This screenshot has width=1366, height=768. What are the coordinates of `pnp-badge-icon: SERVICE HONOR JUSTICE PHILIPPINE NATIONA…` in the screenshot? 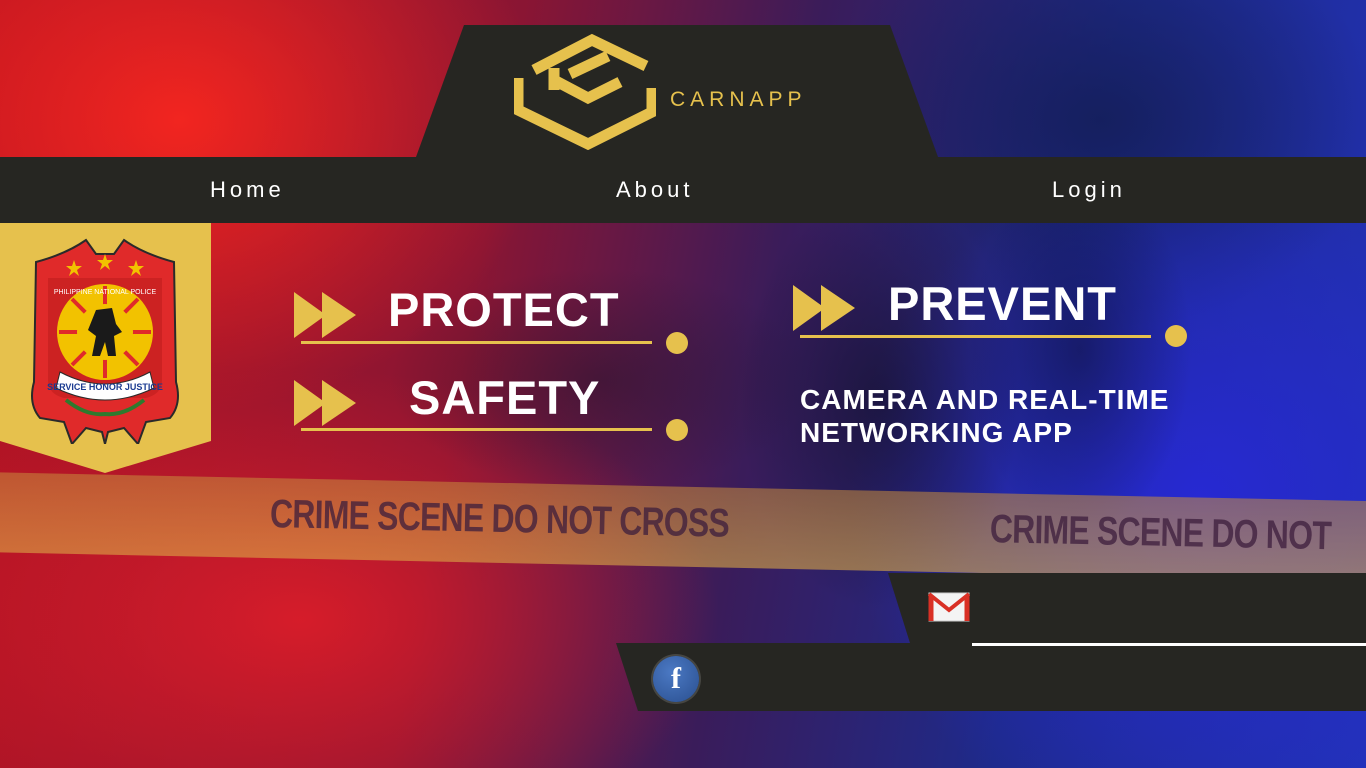 It's located at (105, 341).